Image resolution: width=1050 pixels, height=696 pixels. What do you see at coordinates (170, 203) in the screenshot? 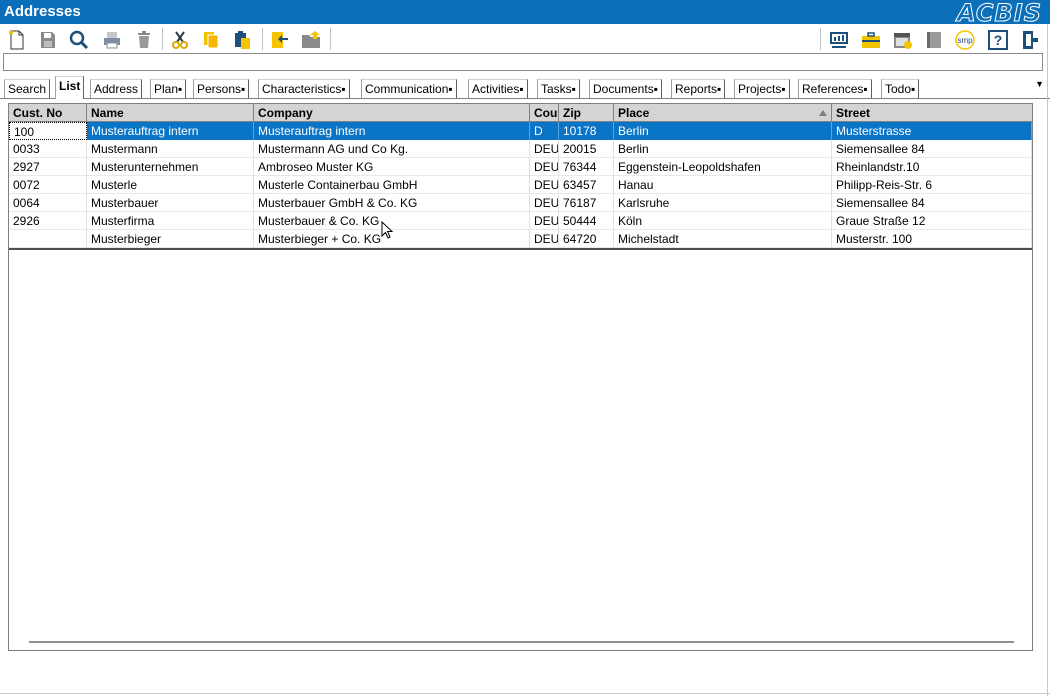
I see `cell-name: Musterbauer` at bounding box center [170, 203].